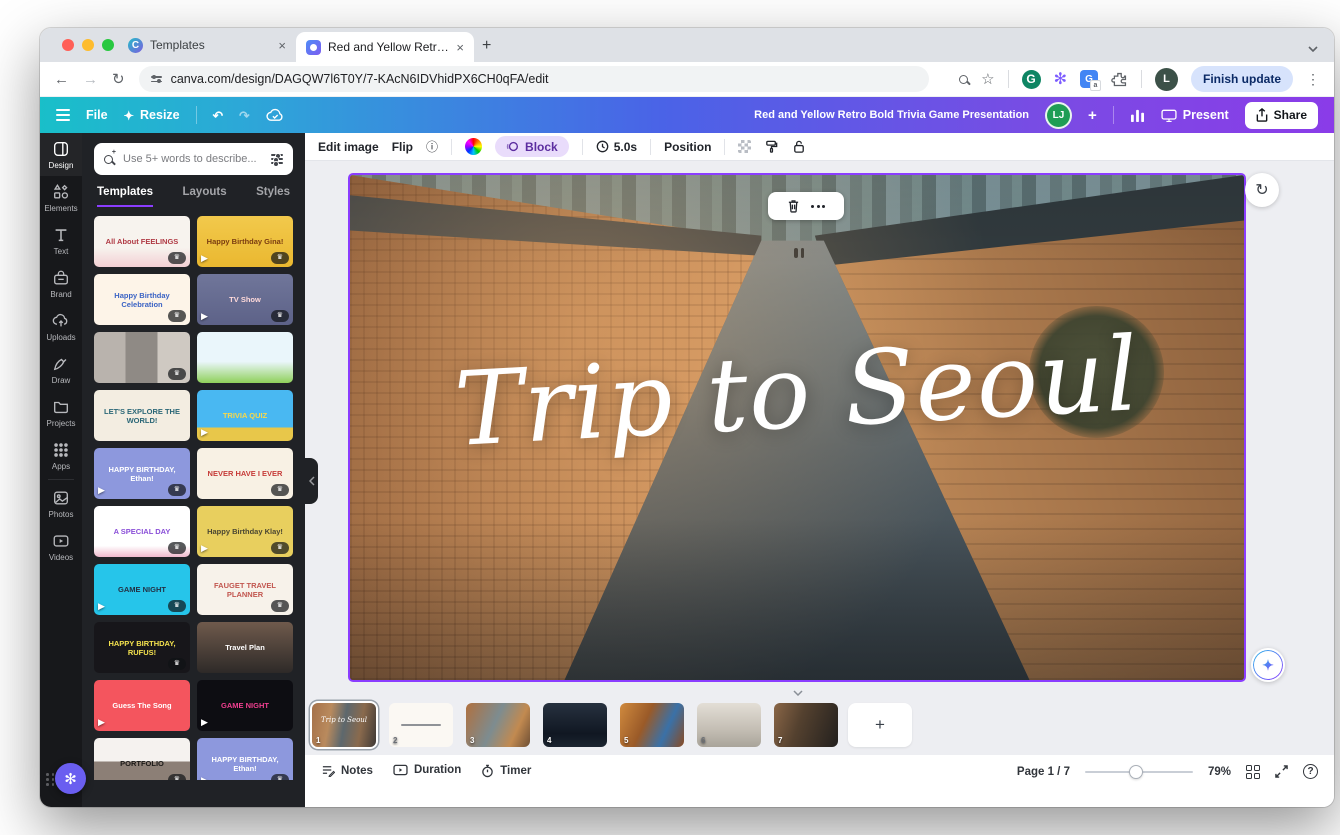  I want to click on template-thumbnail: TRIVIA QUIZ ▶ ♛, so click(245, 415).